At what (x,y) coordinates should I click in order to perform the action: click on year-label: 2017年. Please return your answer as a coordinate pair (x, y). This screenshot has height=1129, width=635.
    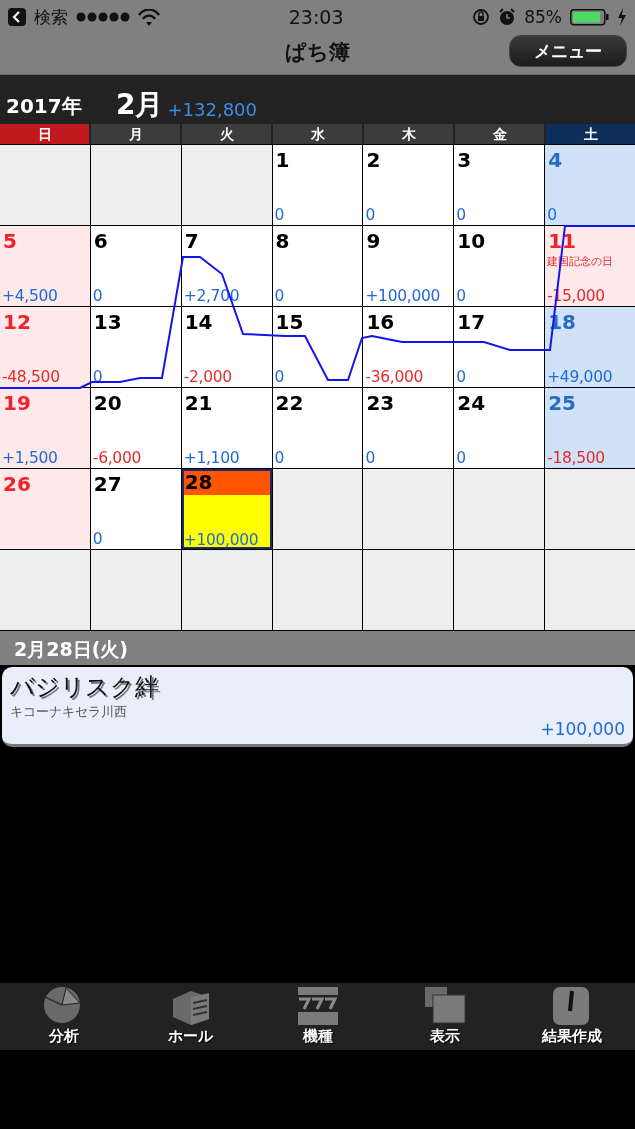
    Looking at the image, I should click on (44, 106).